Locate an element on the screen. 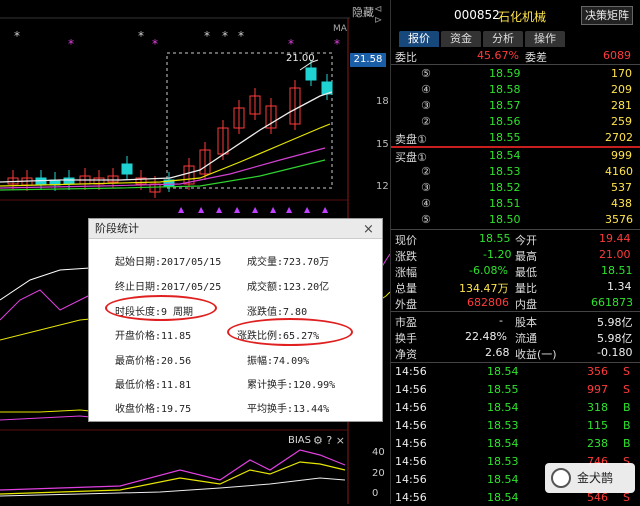  bid-row-2: ② 18.53 4160 is located at coordinates (515, 172).